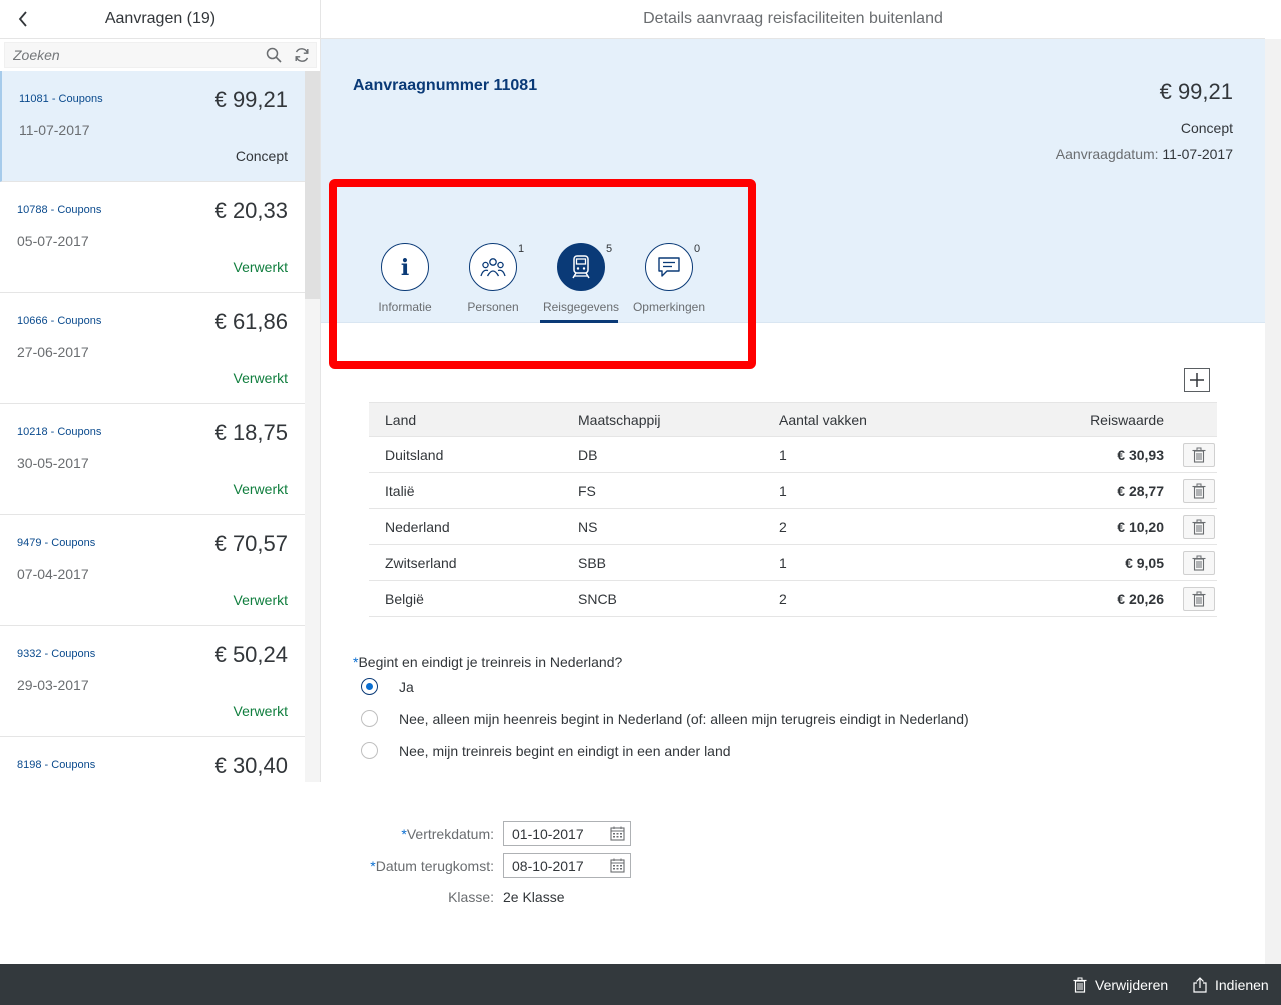 Image resolution: width=1281 pixels, height=1005 pixels. I want to click on back-button, so click(23, 19).